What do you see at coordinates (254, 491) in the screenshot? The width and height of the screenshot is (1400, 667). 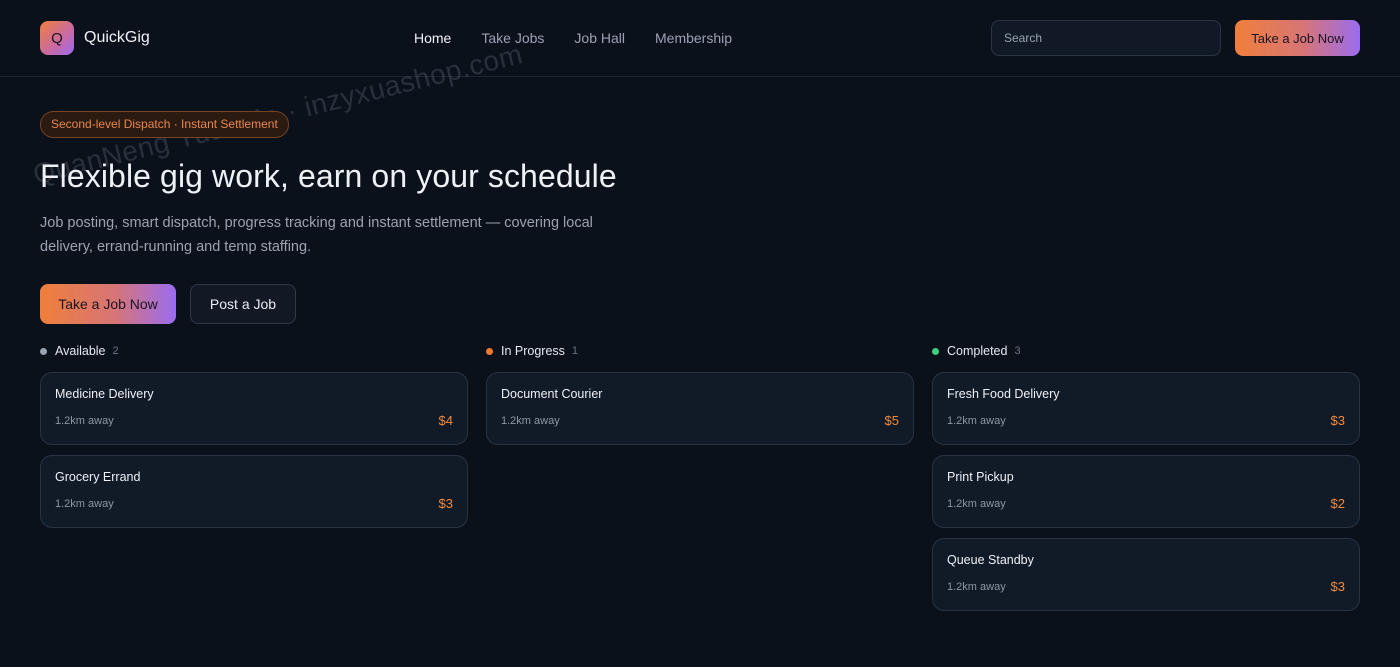 I see `job-card: Grocery Errand 1.2km away $3` at bounding box center [254, 491].